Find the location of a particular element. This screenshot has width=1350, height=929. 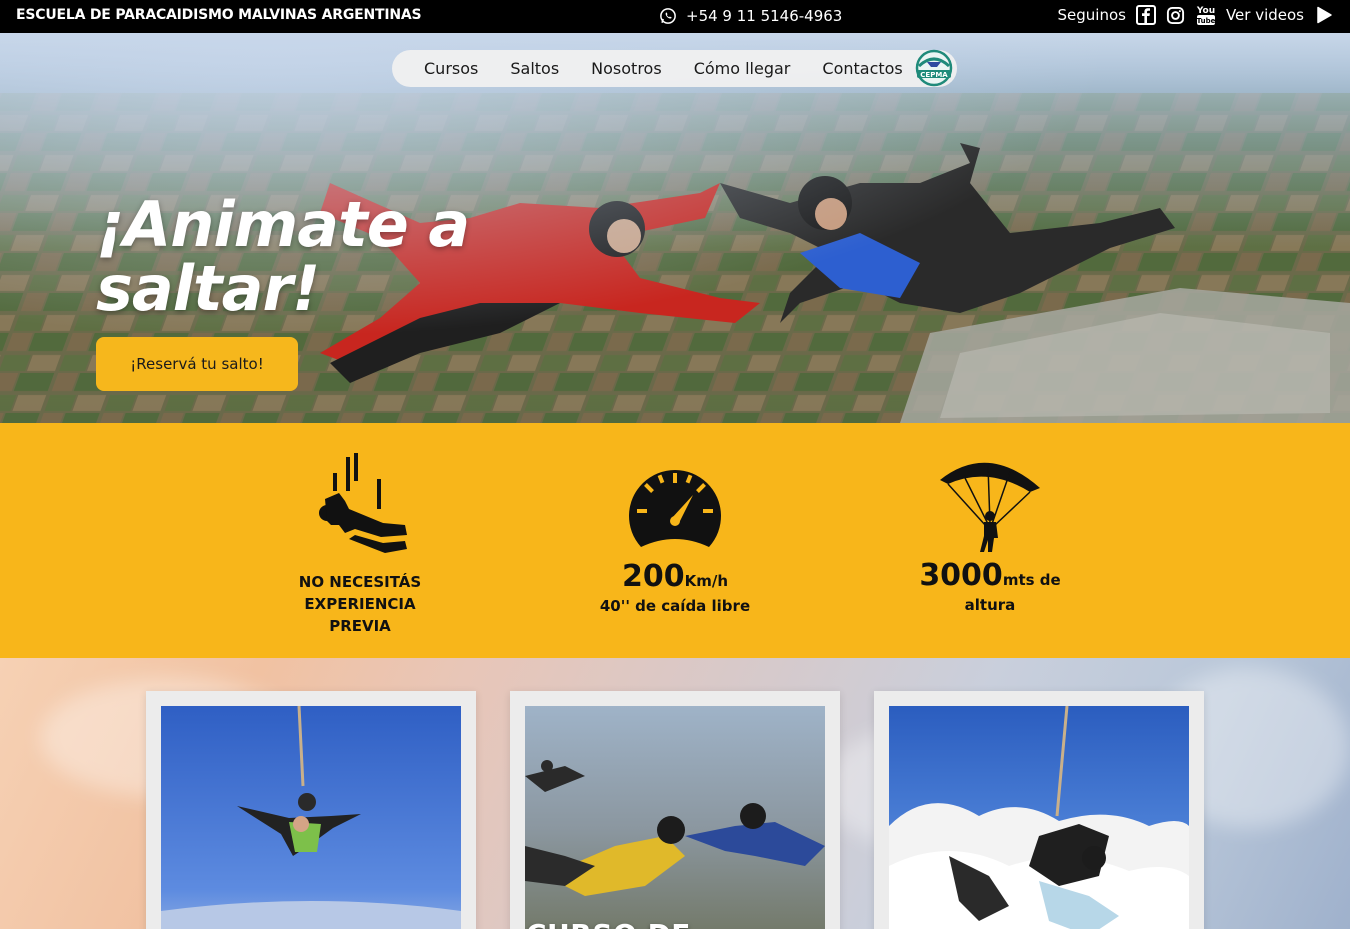

reserve-jump-button: ¡Reservá tu salto! is located at coordinates (197, 364).